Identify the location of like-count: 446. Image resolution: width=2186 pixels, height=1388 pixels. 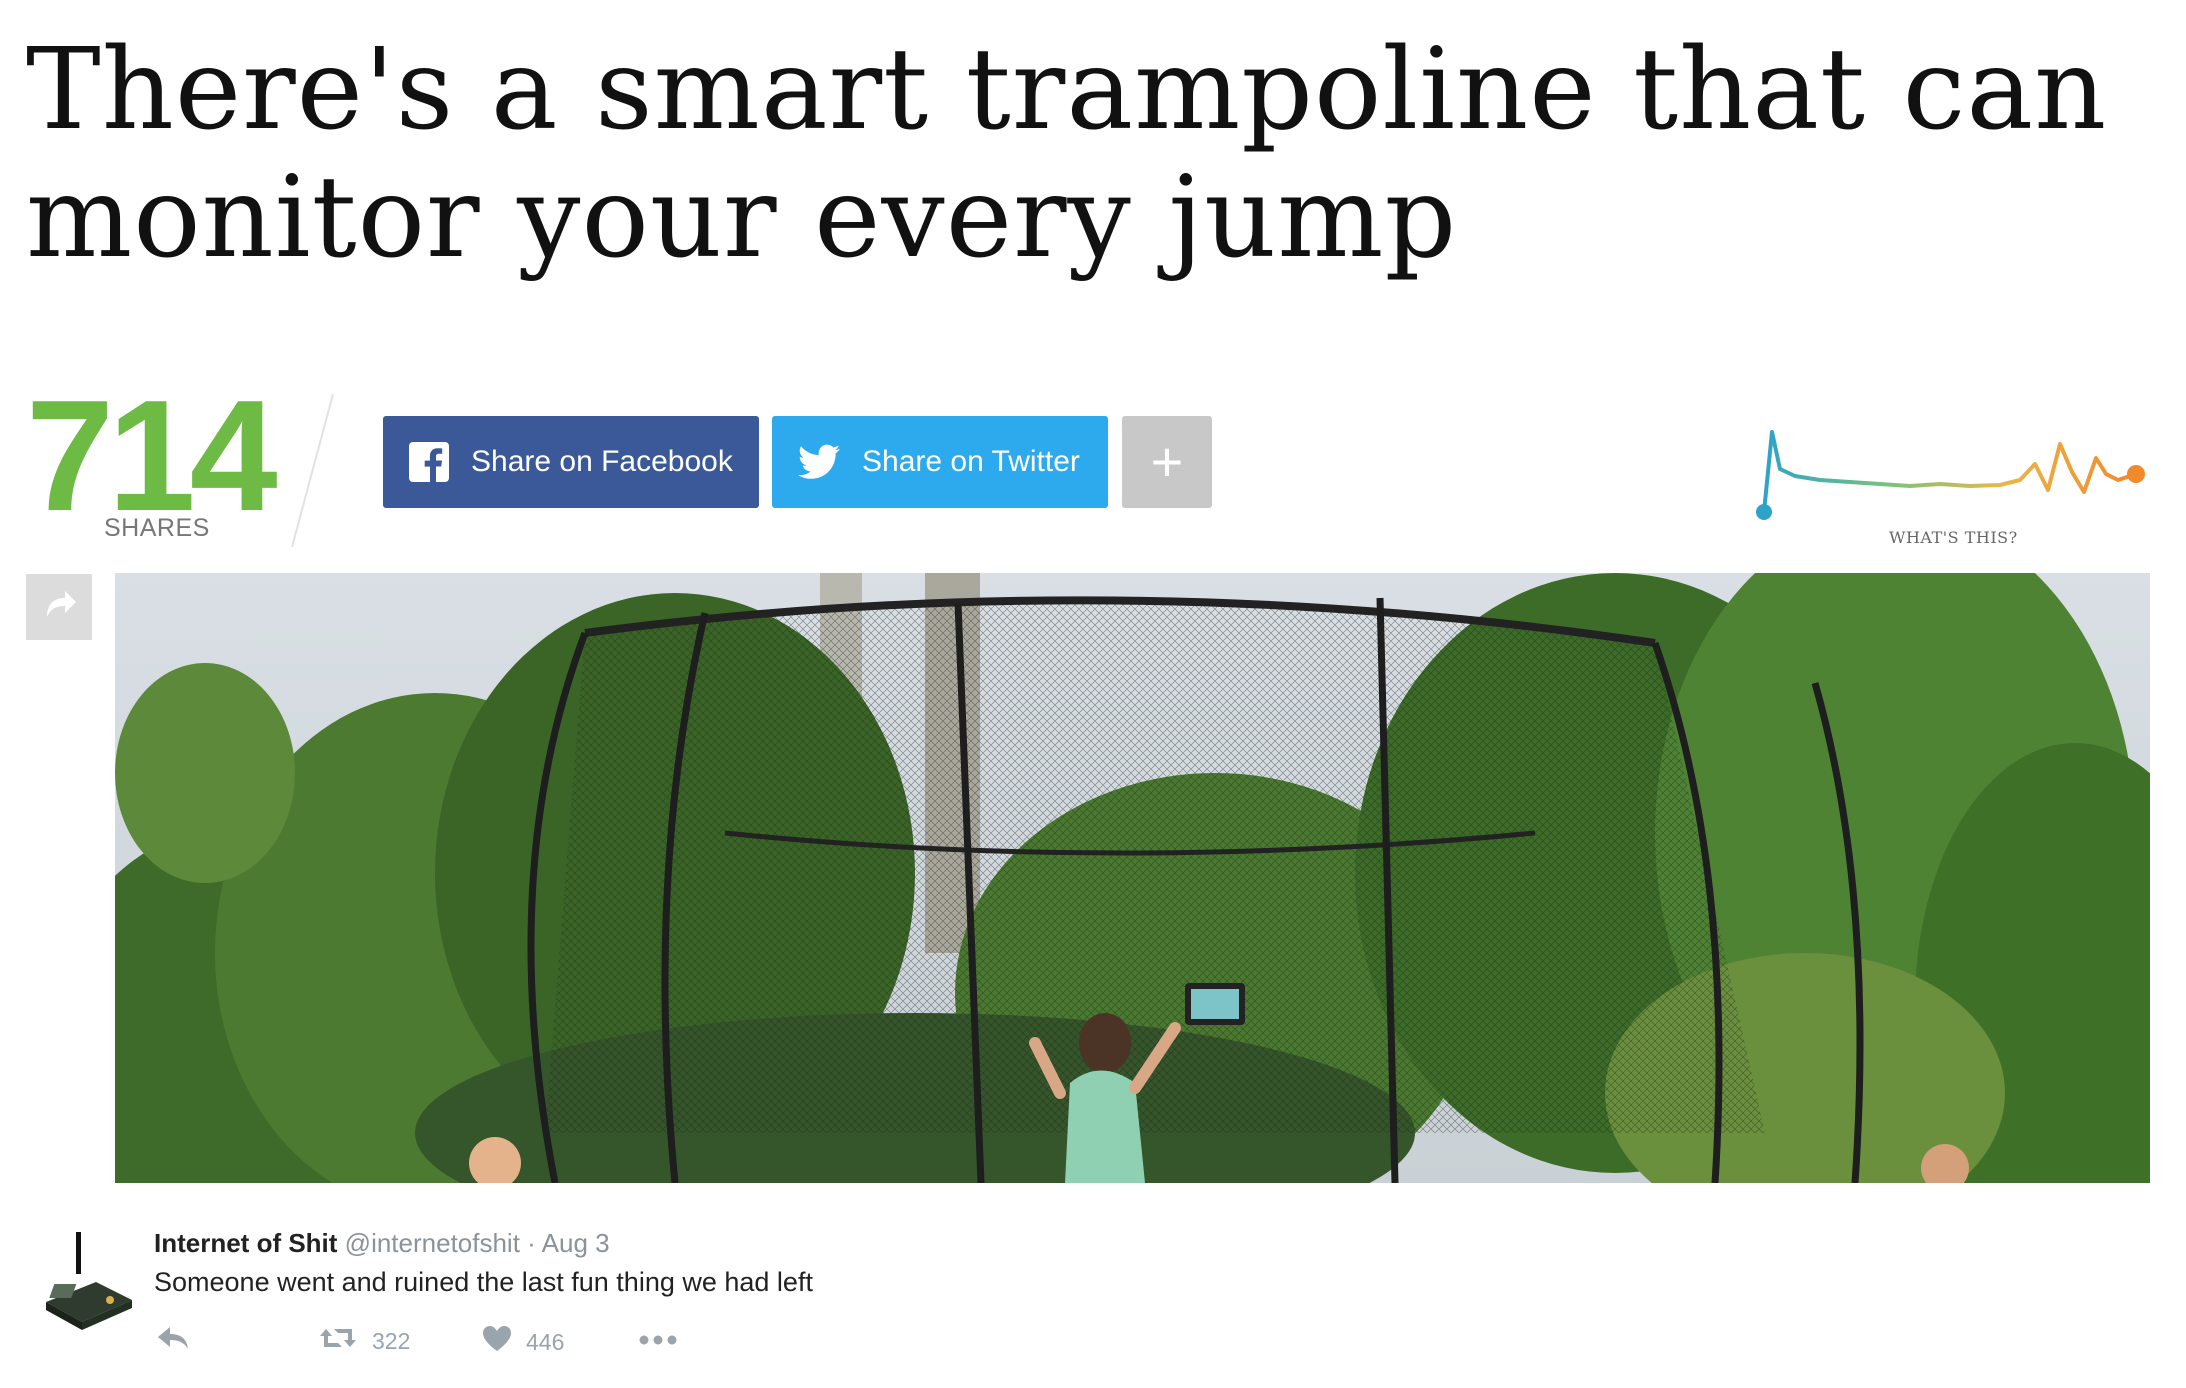
(545, 1341).